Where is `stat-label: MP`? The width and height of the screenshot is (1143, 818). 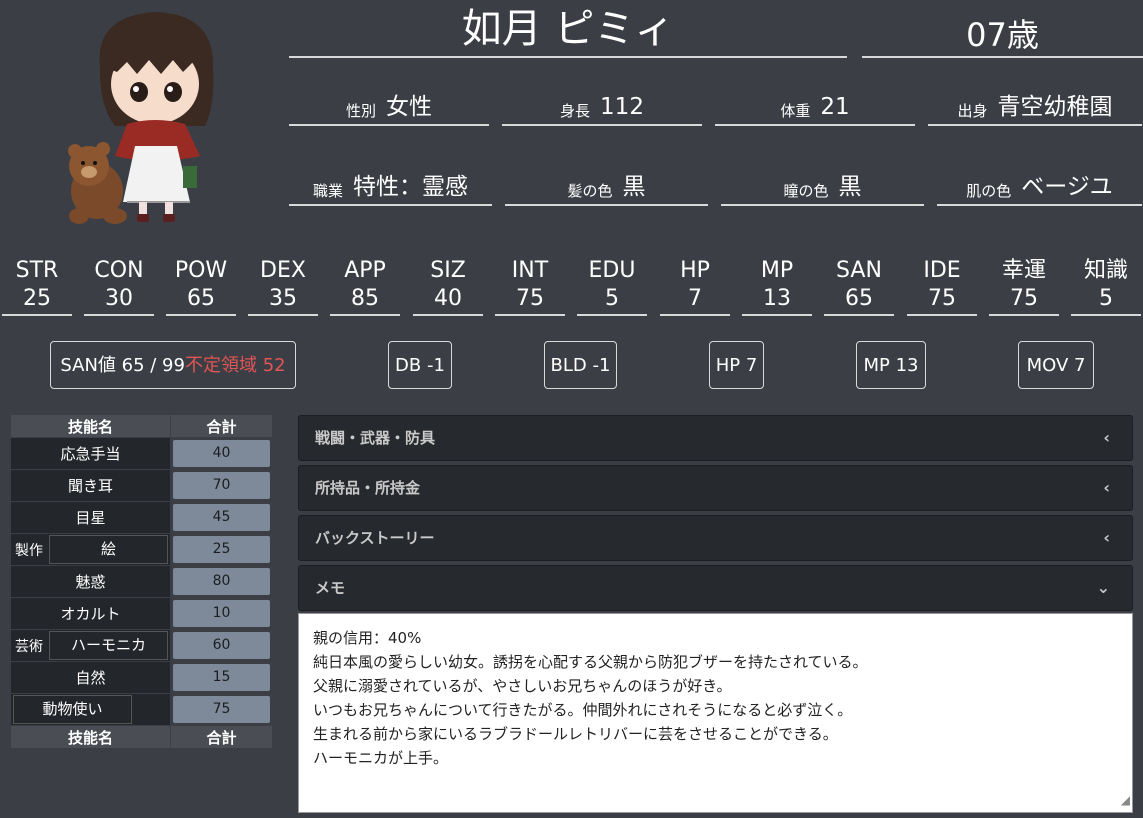
stat-label: MP is located at coordinates (777, 270).